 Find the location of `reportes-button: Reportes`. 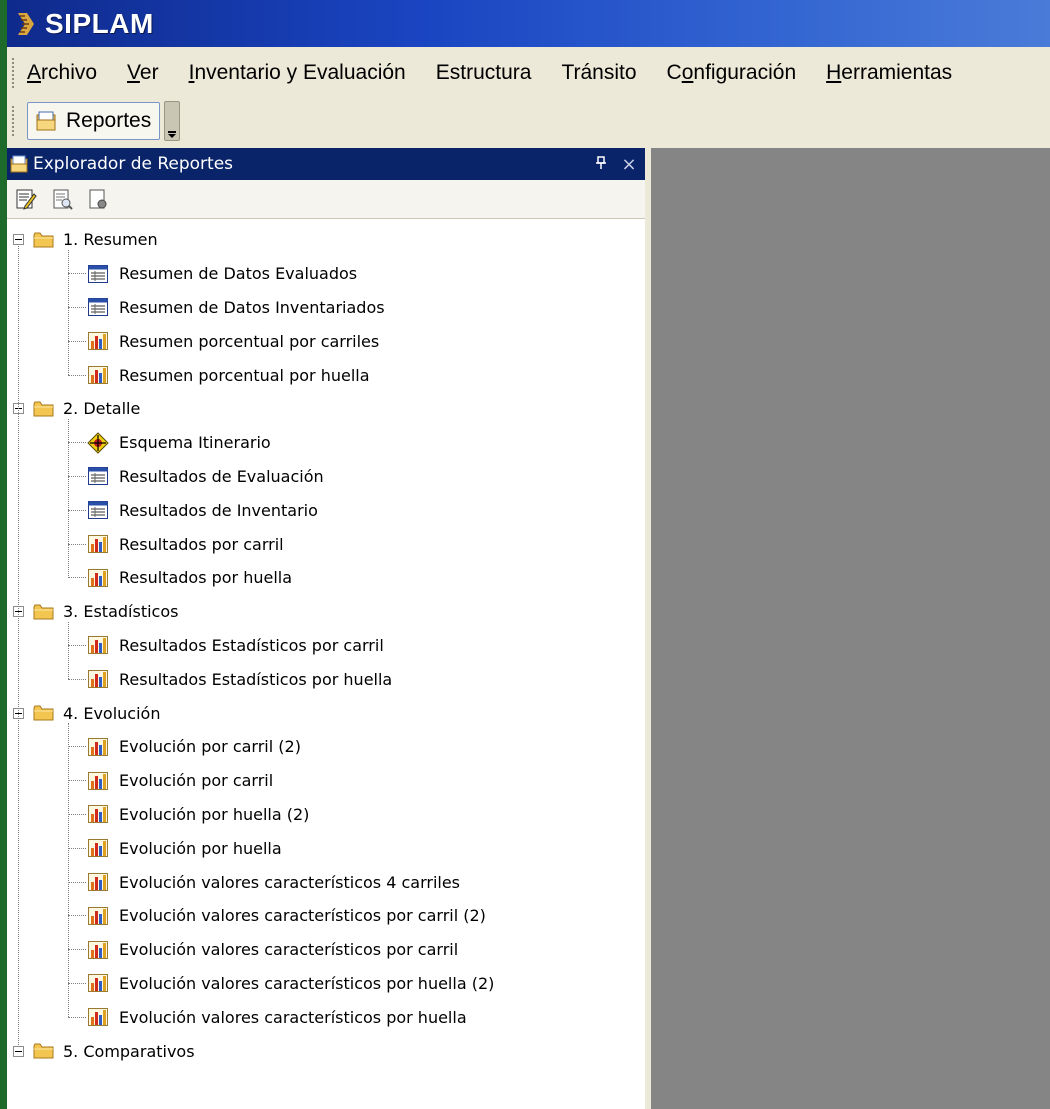

reportes-button: Reportes is located at coordinates (94, 121).